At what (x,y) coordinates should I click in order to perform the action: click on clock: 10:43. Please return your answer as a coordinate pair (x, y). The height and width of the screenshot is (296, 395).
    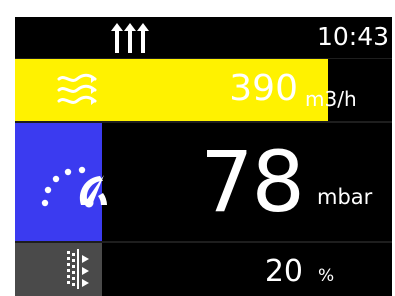
    Looking at the image, I should click on (352, 36).